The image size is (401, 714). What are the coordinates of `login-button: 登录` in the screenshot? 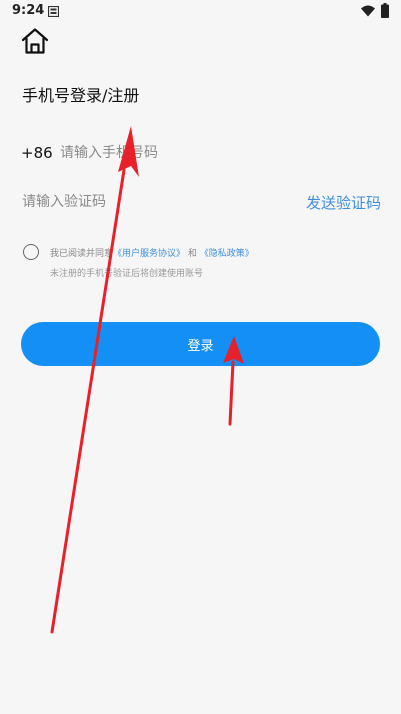 It's located at (200, 344).